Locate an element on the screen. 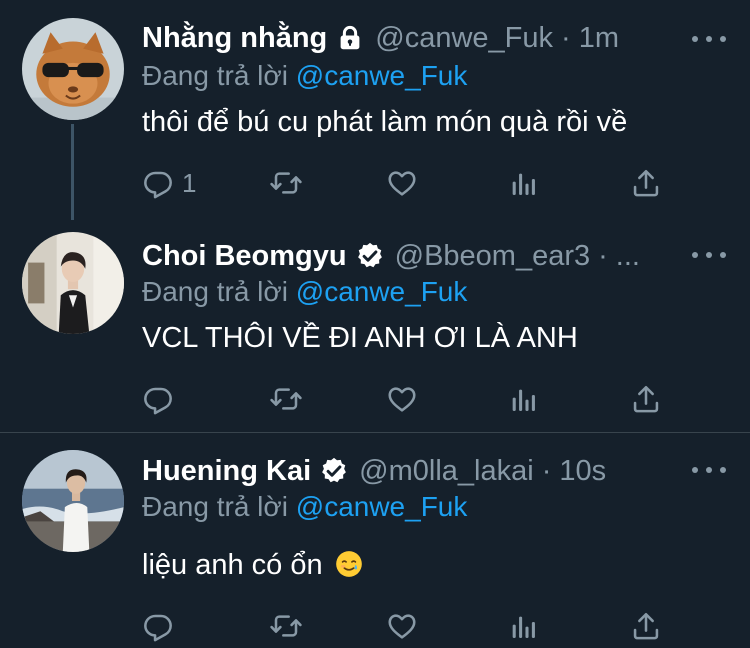  timestamp: 1m is located at coordinates (599, 38).